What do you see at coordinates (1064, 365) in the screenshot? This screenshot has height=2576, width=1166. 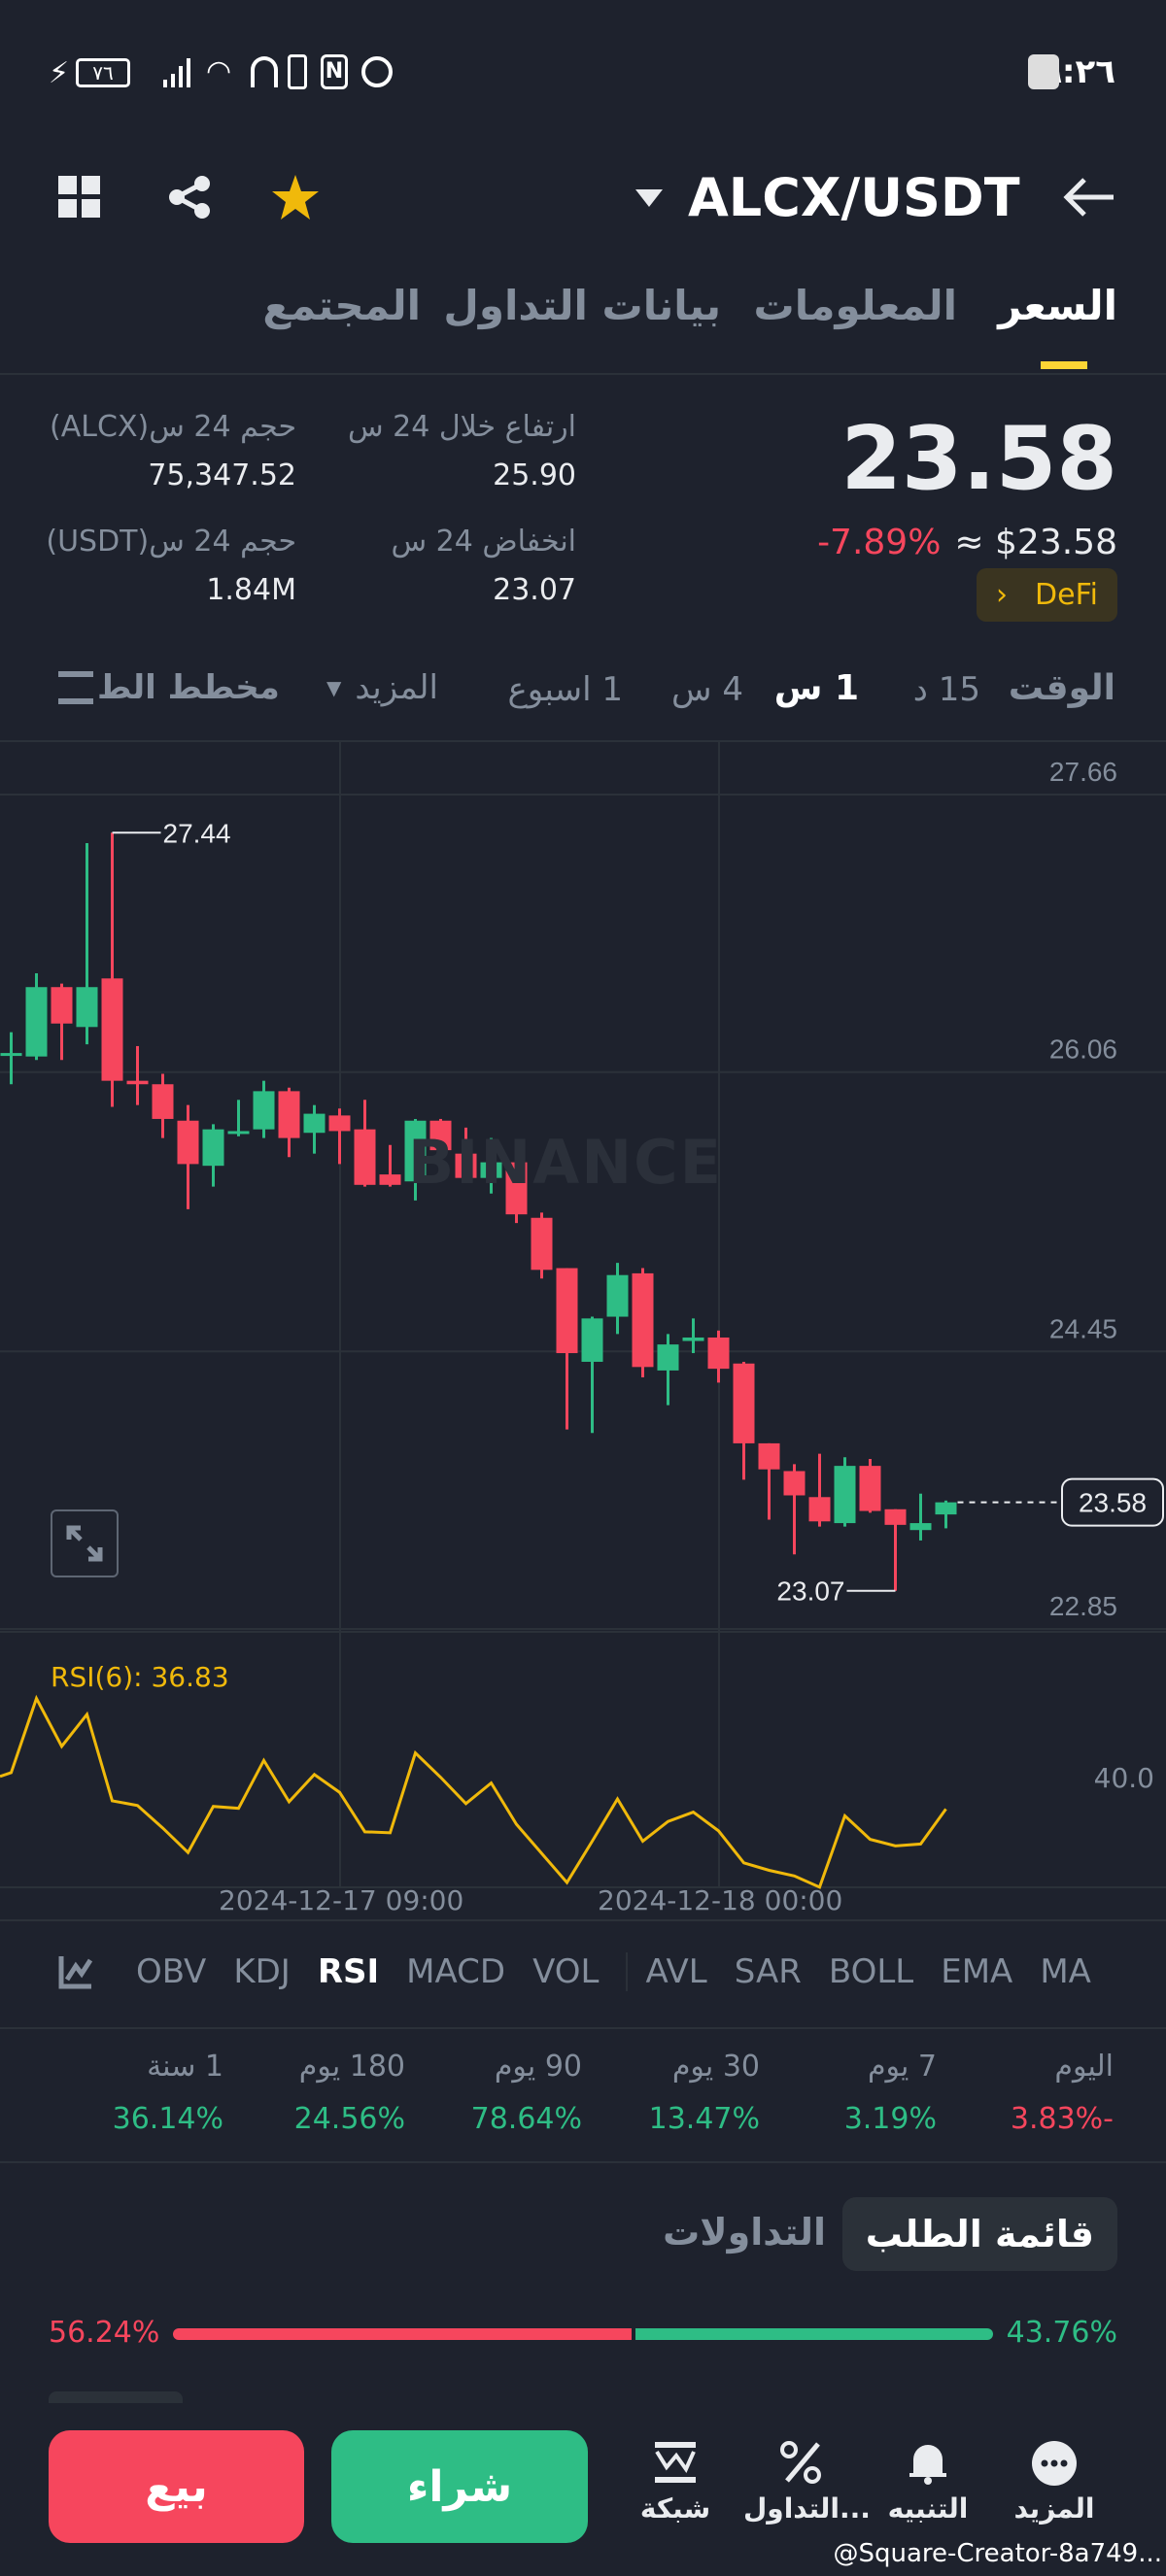 I see `tab-active-underline` at bounding box center [1064, 365].